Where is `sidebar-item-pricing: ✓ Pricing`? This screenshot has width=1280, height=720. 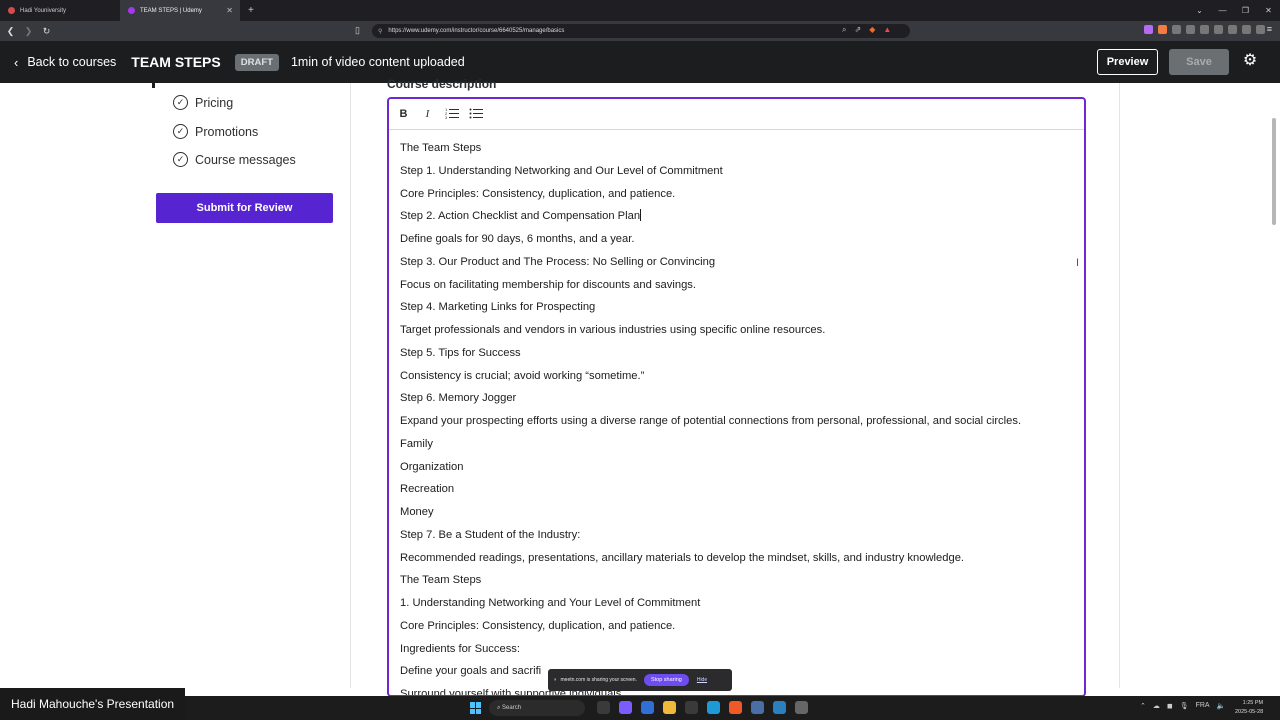 sidebar-item-pricing: ✓ Pricing is located at coordinates (203, 102).